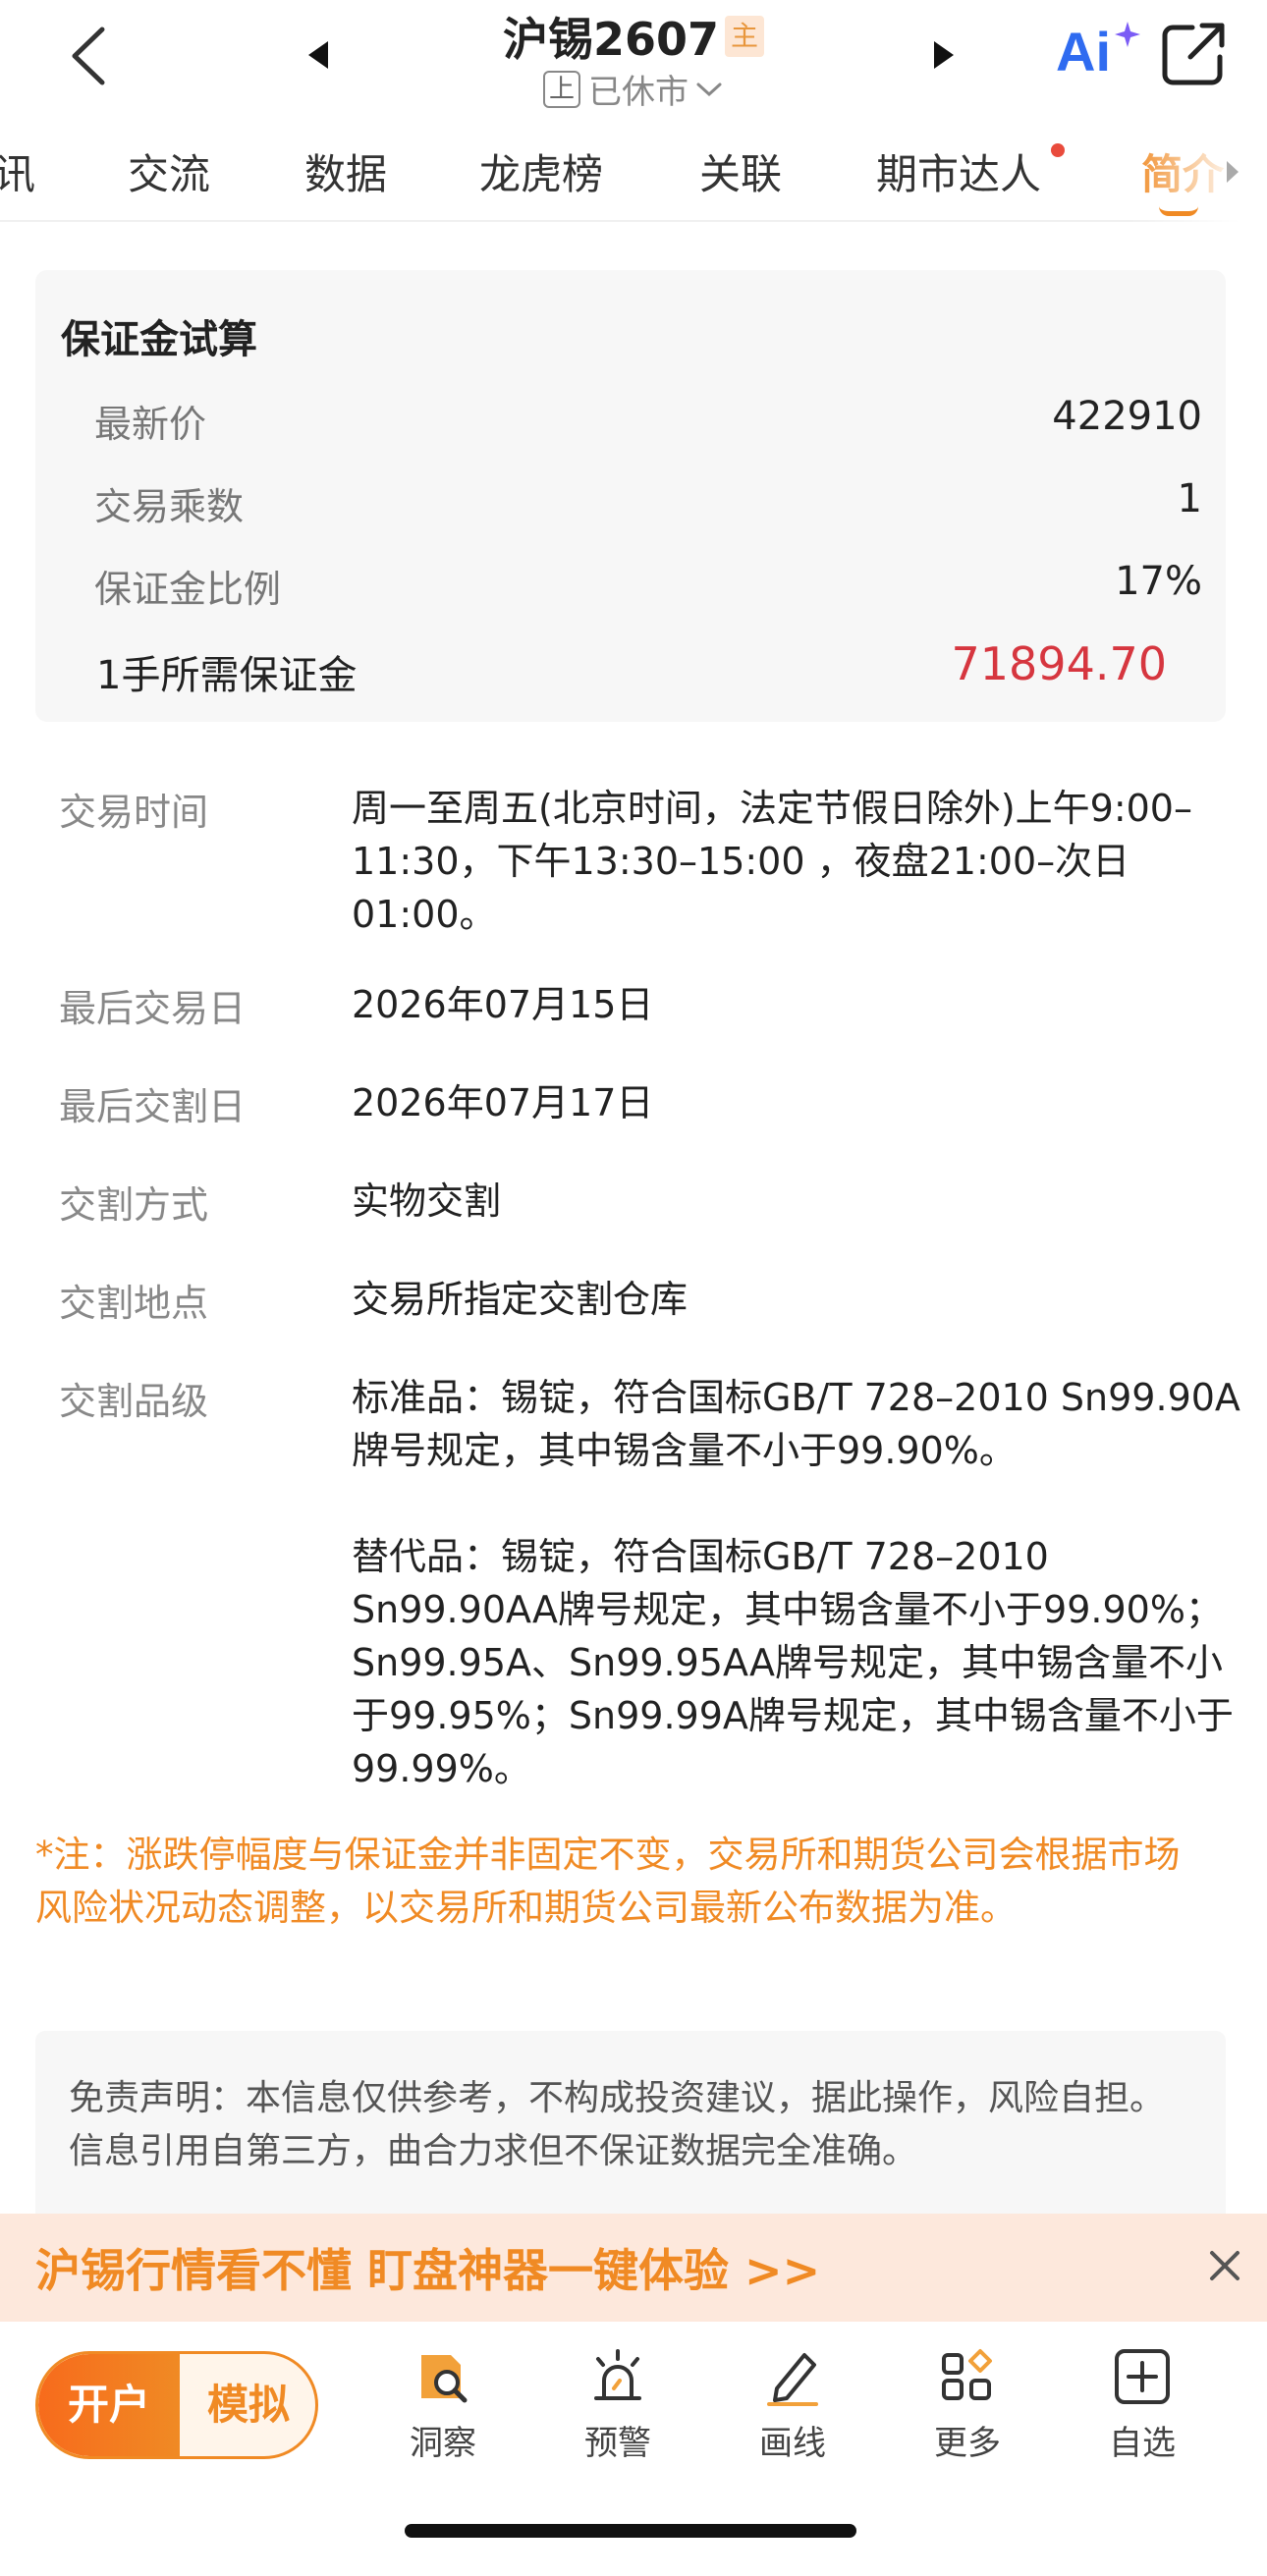  What do you see at coordinates (1083, 51) in the screenshot?
I see `ai-label: Ai` at bounding box center [1083, 51].